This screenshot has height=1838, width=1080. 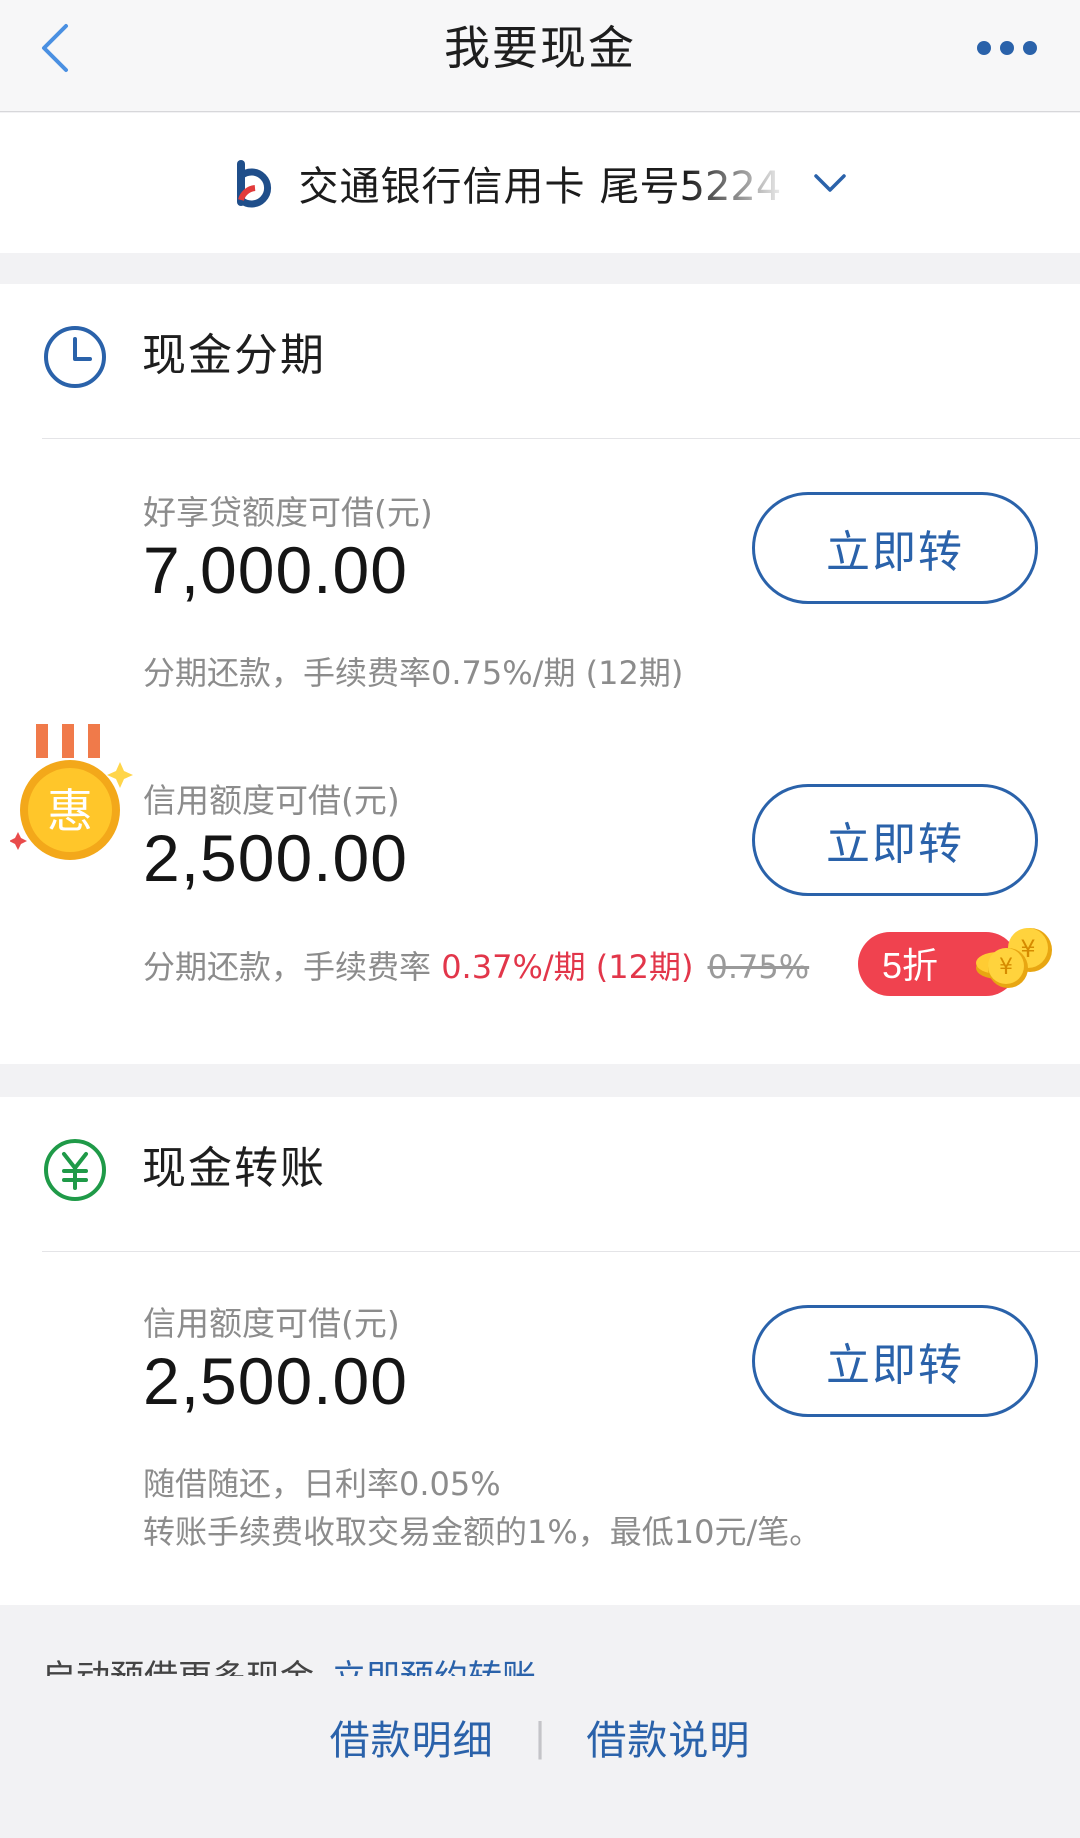 I want to click on fee-note-prefix: 分期还款，手续费率, so click(x=292, y=967).